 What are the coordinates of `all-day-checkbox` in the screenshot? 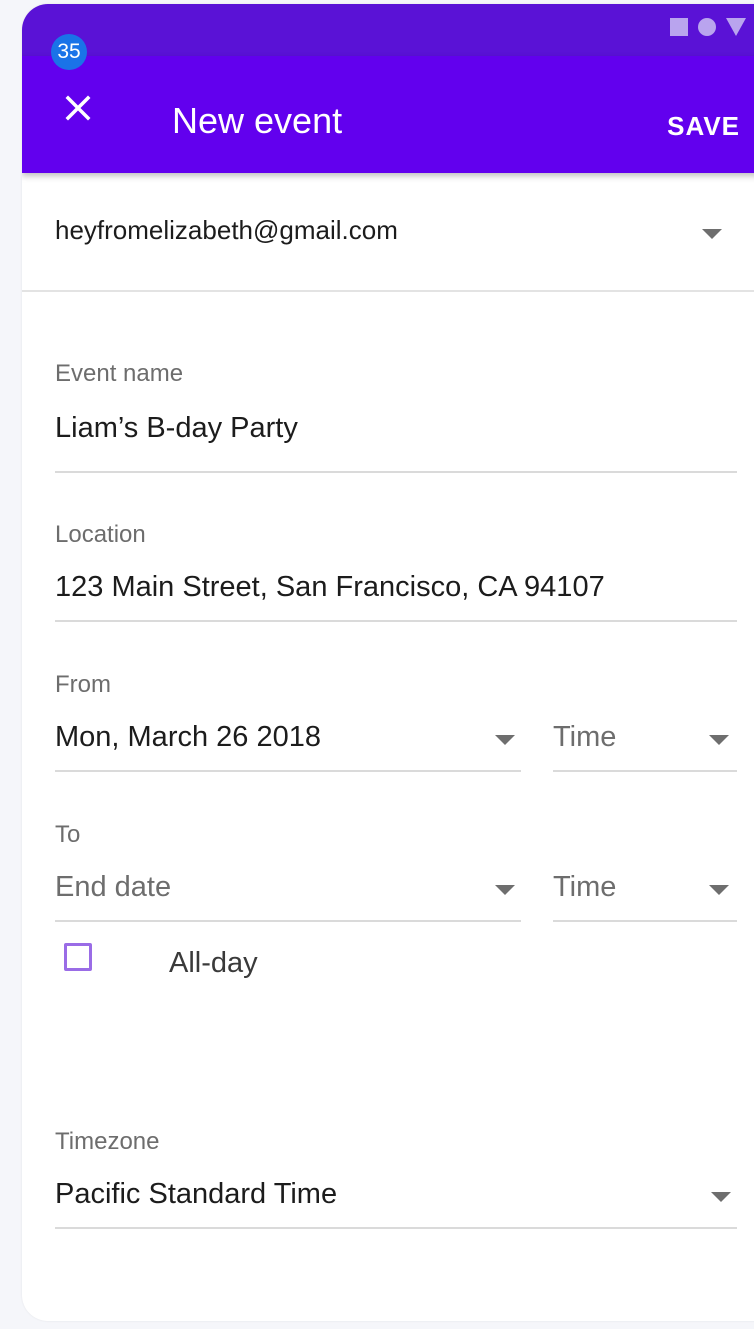 It's located at (78, 957).